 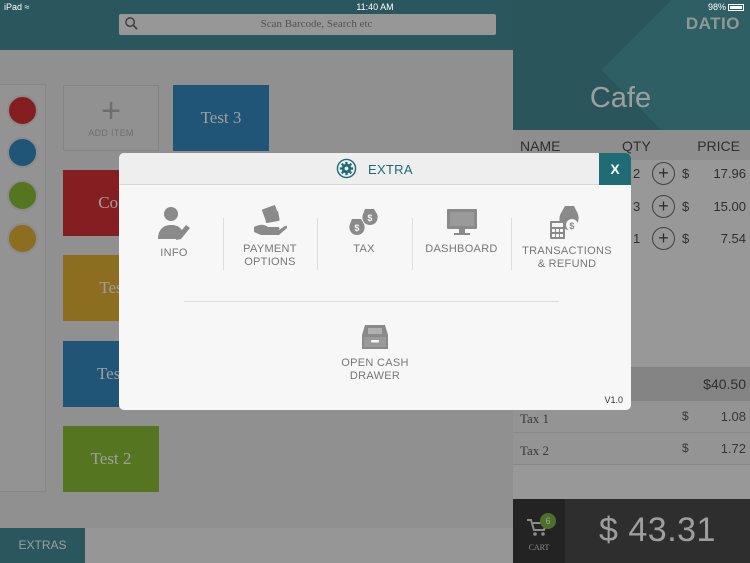 I want to click on dashboard-label: DASHBOARD, so click(x=461, y=249).